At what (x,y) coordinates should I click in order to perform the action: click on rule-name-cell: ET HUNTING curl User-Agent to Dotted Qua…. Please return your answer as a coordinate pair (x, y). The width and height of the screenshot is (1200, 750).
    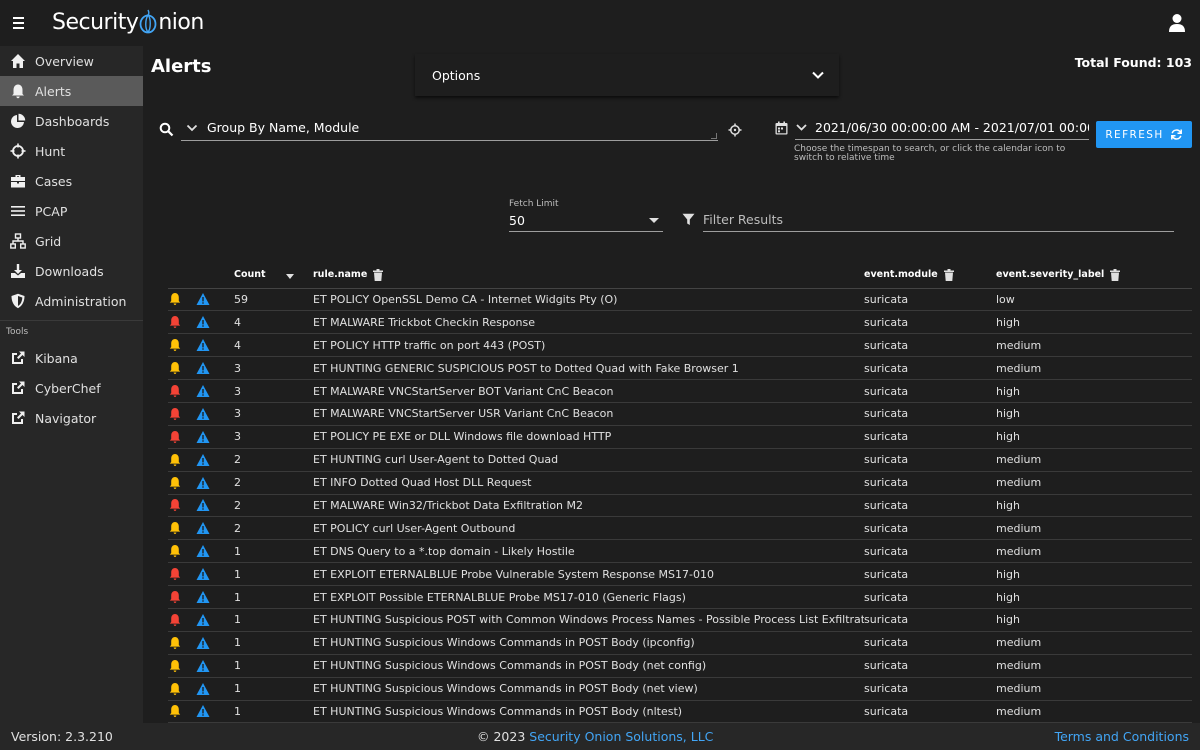
    Looking at the image, I should click on (588, 460).